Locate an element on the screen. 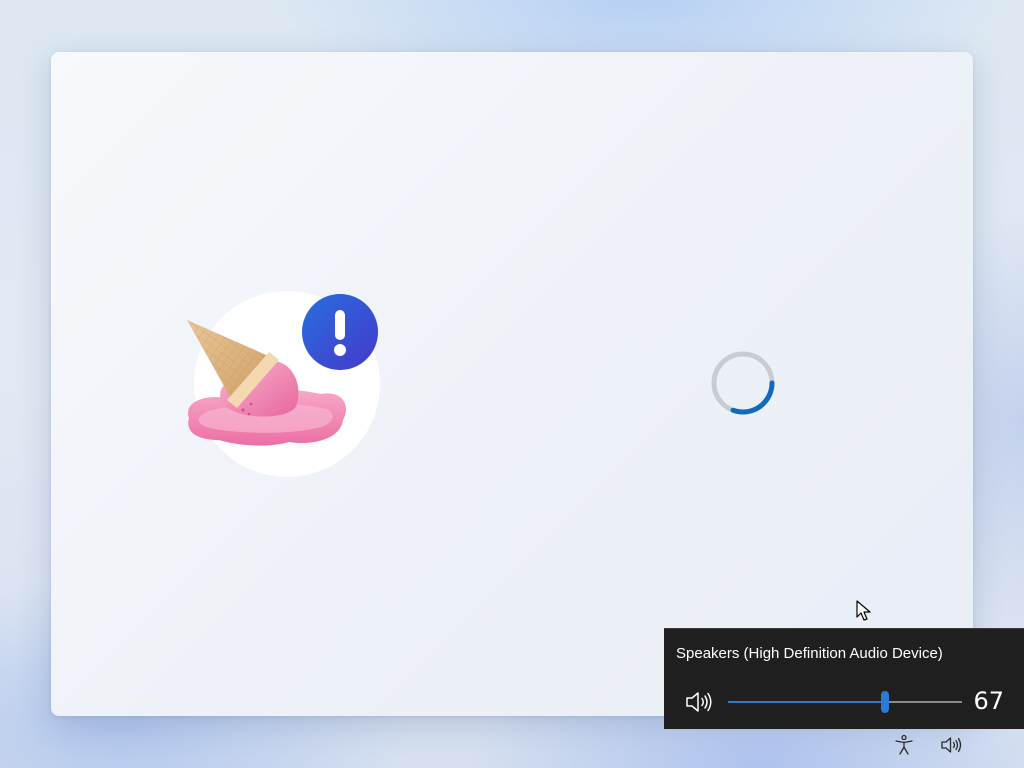  volume-icon is located at coordinates (952, 745).